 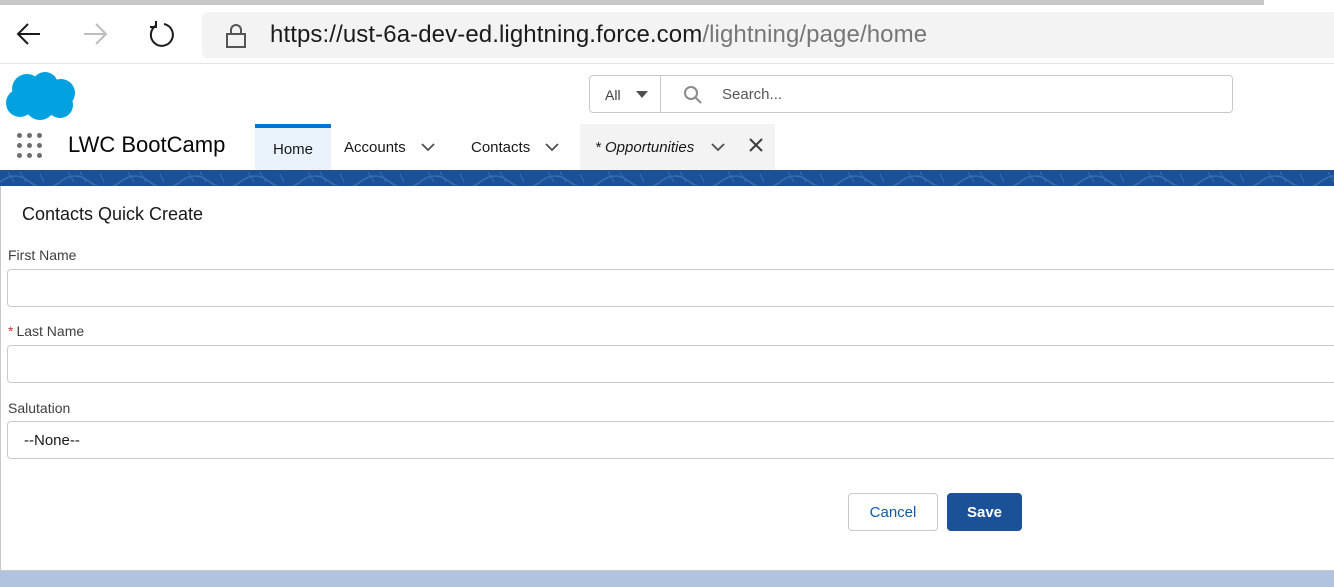 I want to click on caret-down-icon, so click(x=642, y=94).